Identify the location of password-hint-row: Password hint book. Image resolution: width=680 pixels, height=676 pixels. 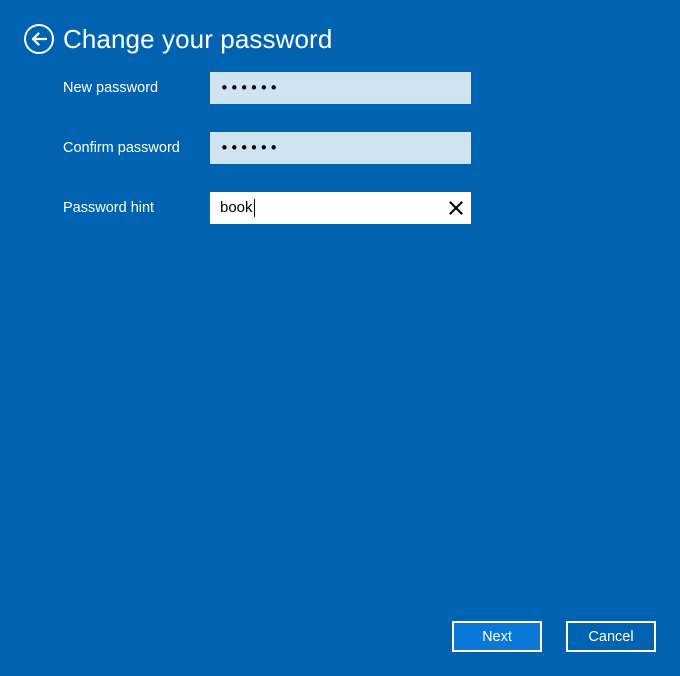
(267, 208).